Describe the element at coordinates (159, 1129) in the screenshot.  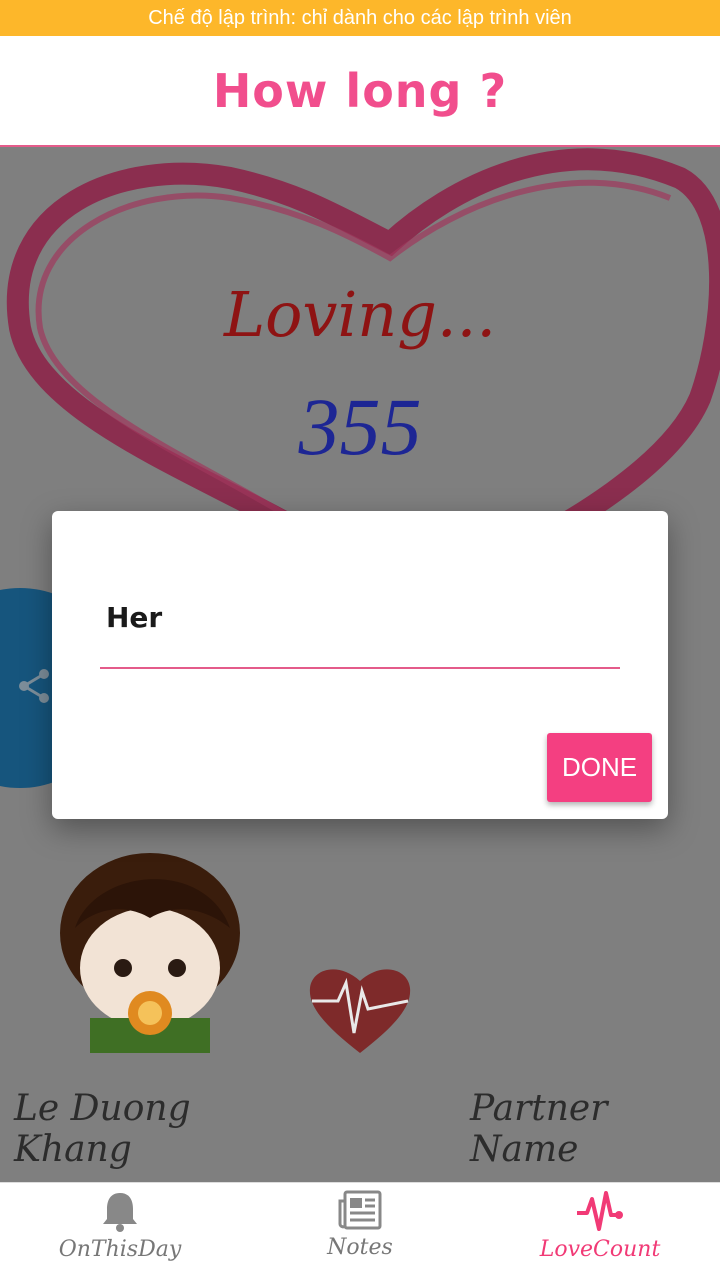
I see `person-name-left: Le Duong Khang` at that location.